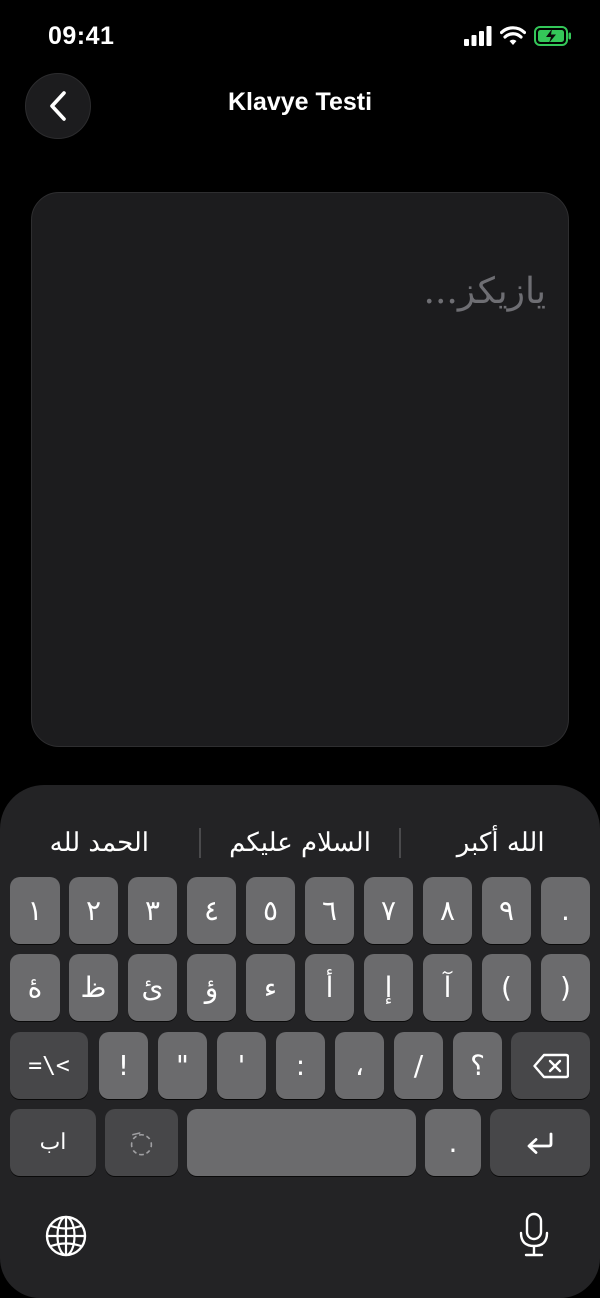 The height and width of the screenshot is (1298, 600). Describe the element at coordinates (300, 38) in the screenshot. I see `status-bar: 09:41` at that location.